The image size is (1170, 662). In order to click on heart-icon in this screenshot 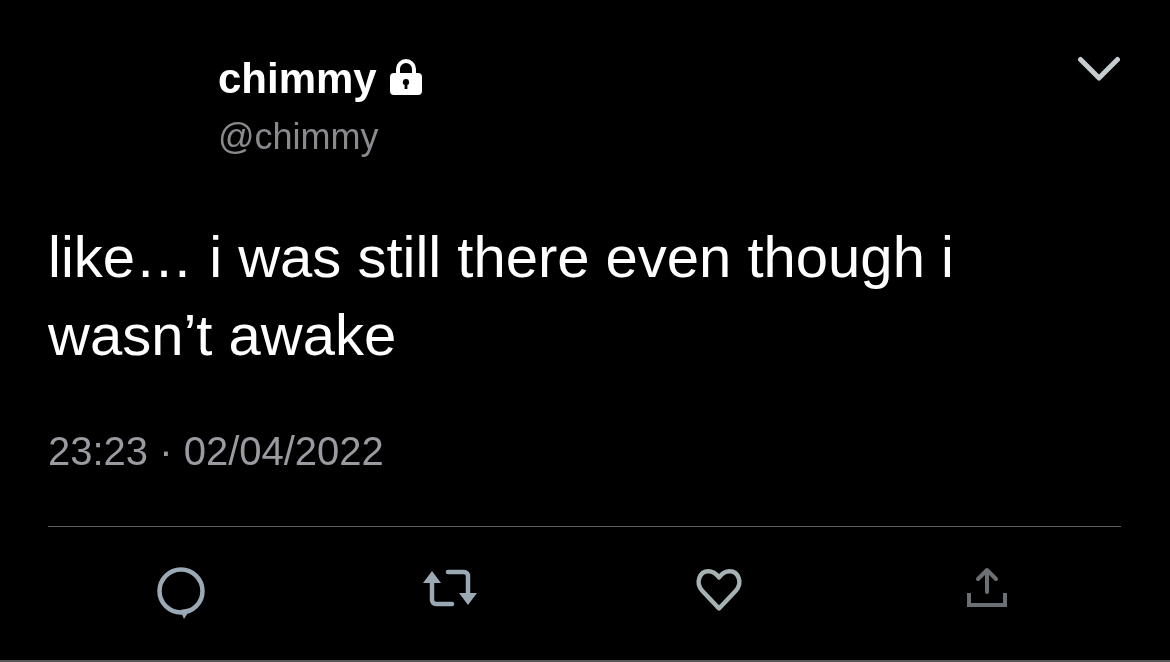, I will do `click(718, 589)`.